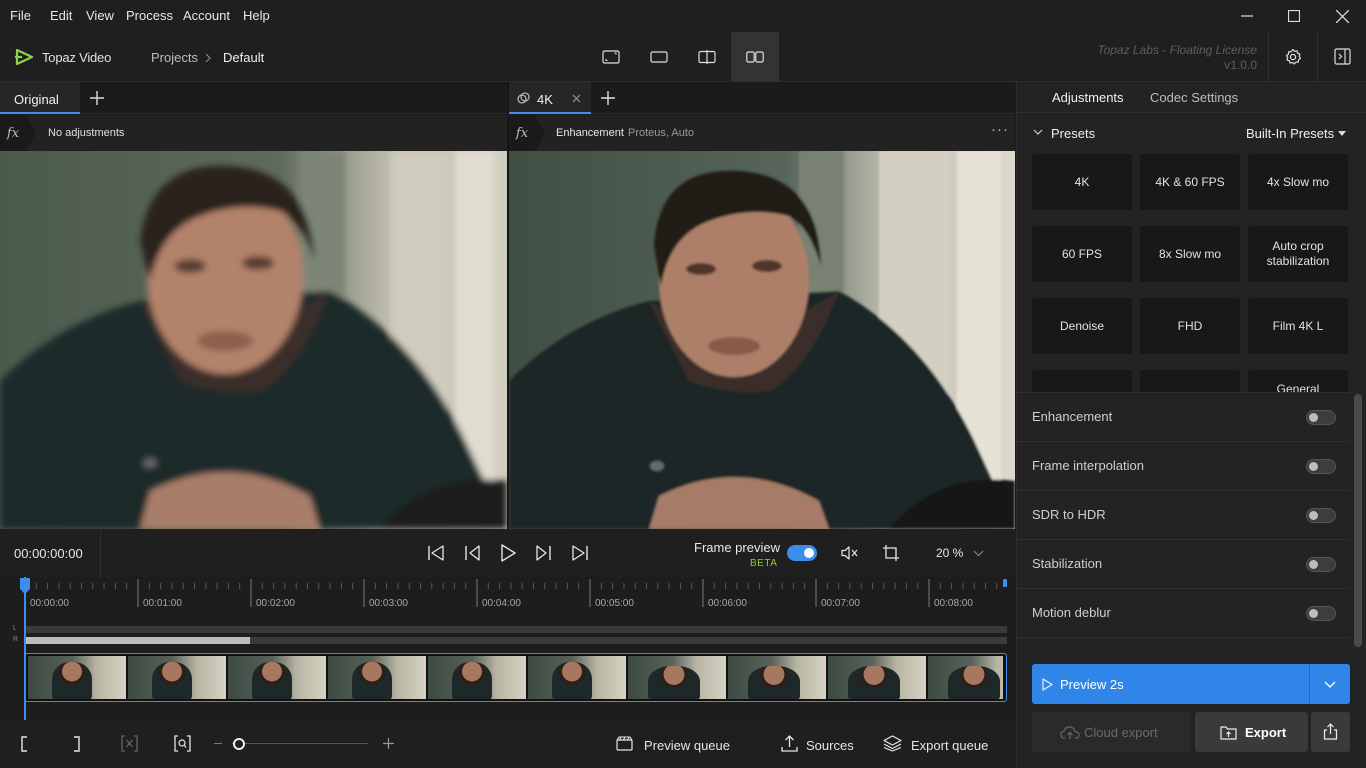  What do you see at coordinates (174, 57) in the screenshot?
I see `breadcrumb-projects: Projects` at bounding box center [174, 57].